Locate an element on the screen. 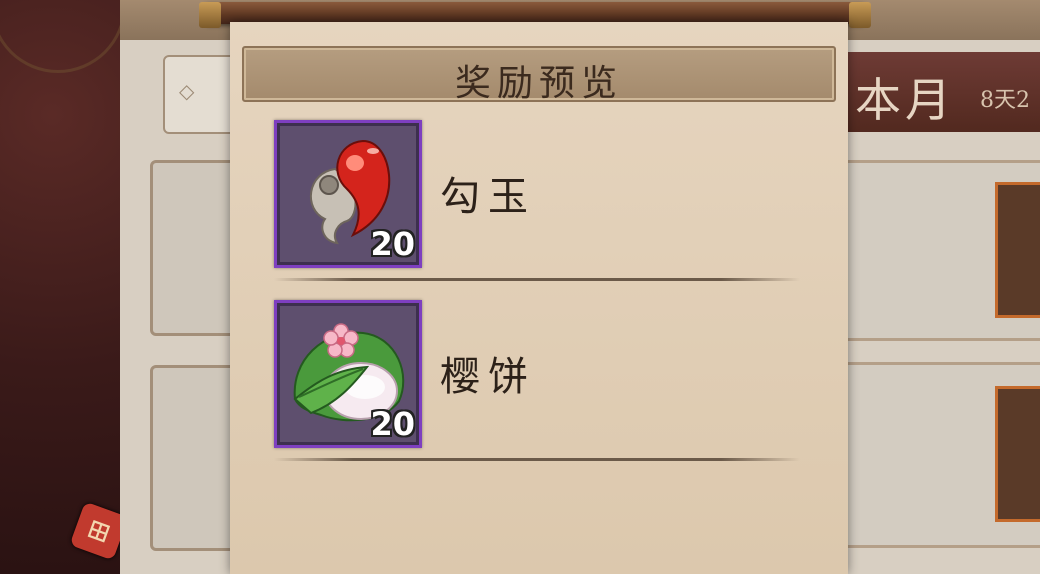 This screenshot has height=574, width=1040. reward-row: 20 樱饼 is located at coordinates (537, 380).